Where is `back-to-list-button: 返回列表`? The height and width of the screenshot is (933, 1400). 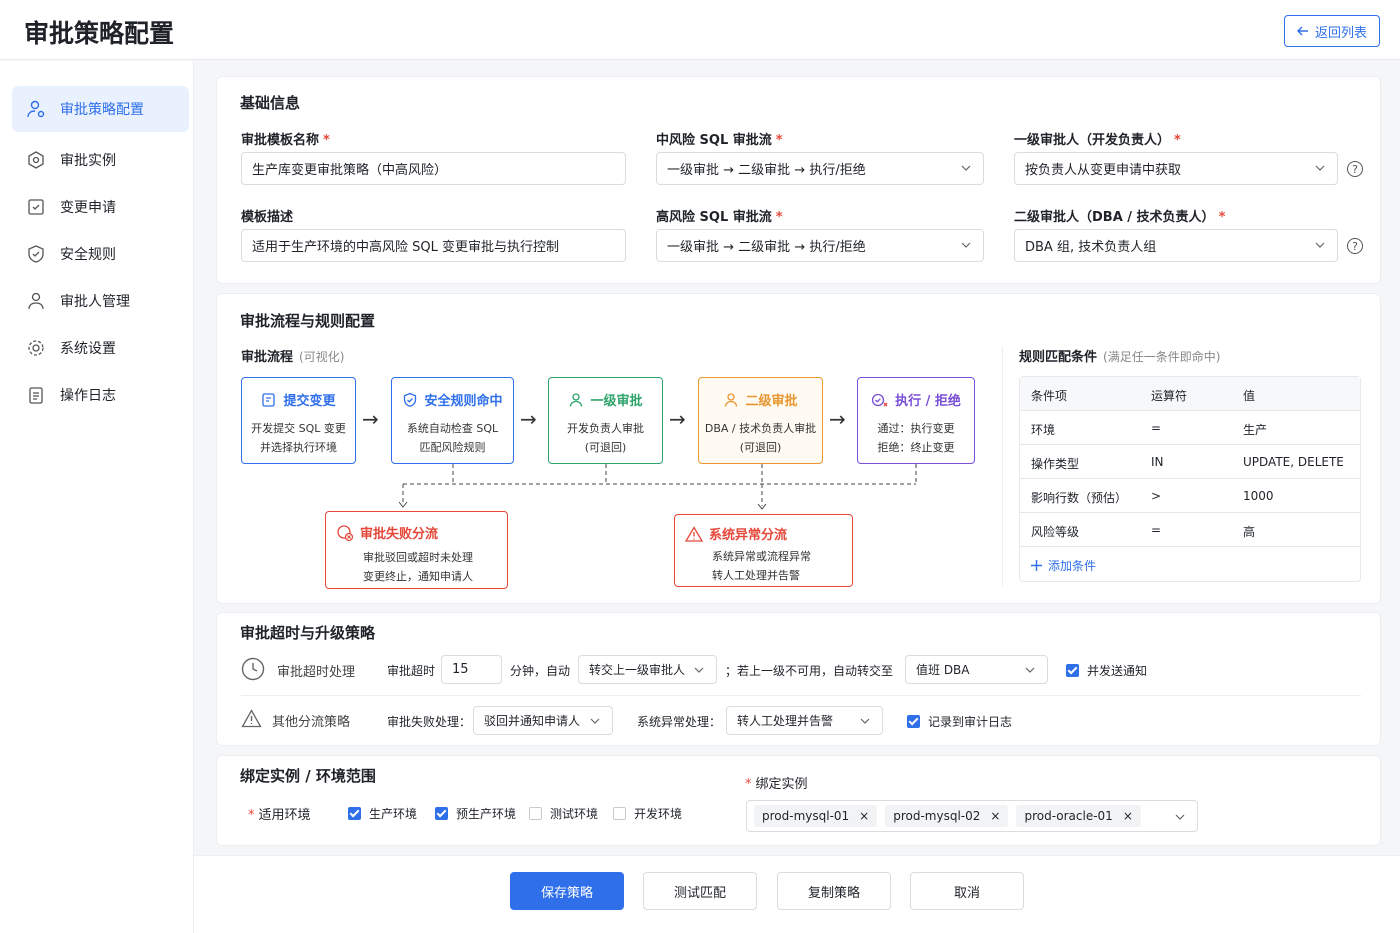
back-to-list-button: 返回列表 is located at coordinates (1332, 31).